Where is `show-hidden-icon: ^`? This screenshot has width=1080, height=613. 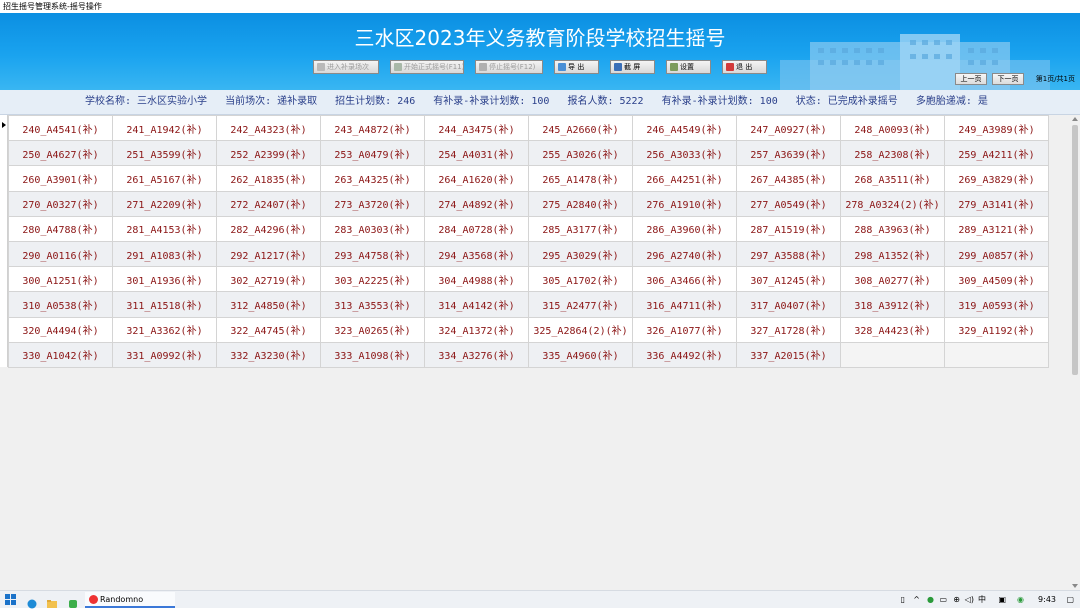
show-hidden-icon: ^ is located at coordinates (916, 600).